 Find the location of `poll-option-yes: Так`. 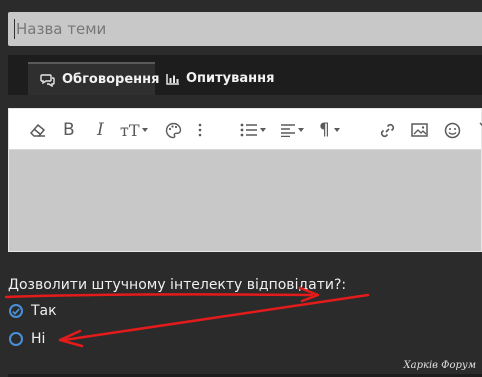

poll-option-yes: Так is located at coordinates (33, 311).